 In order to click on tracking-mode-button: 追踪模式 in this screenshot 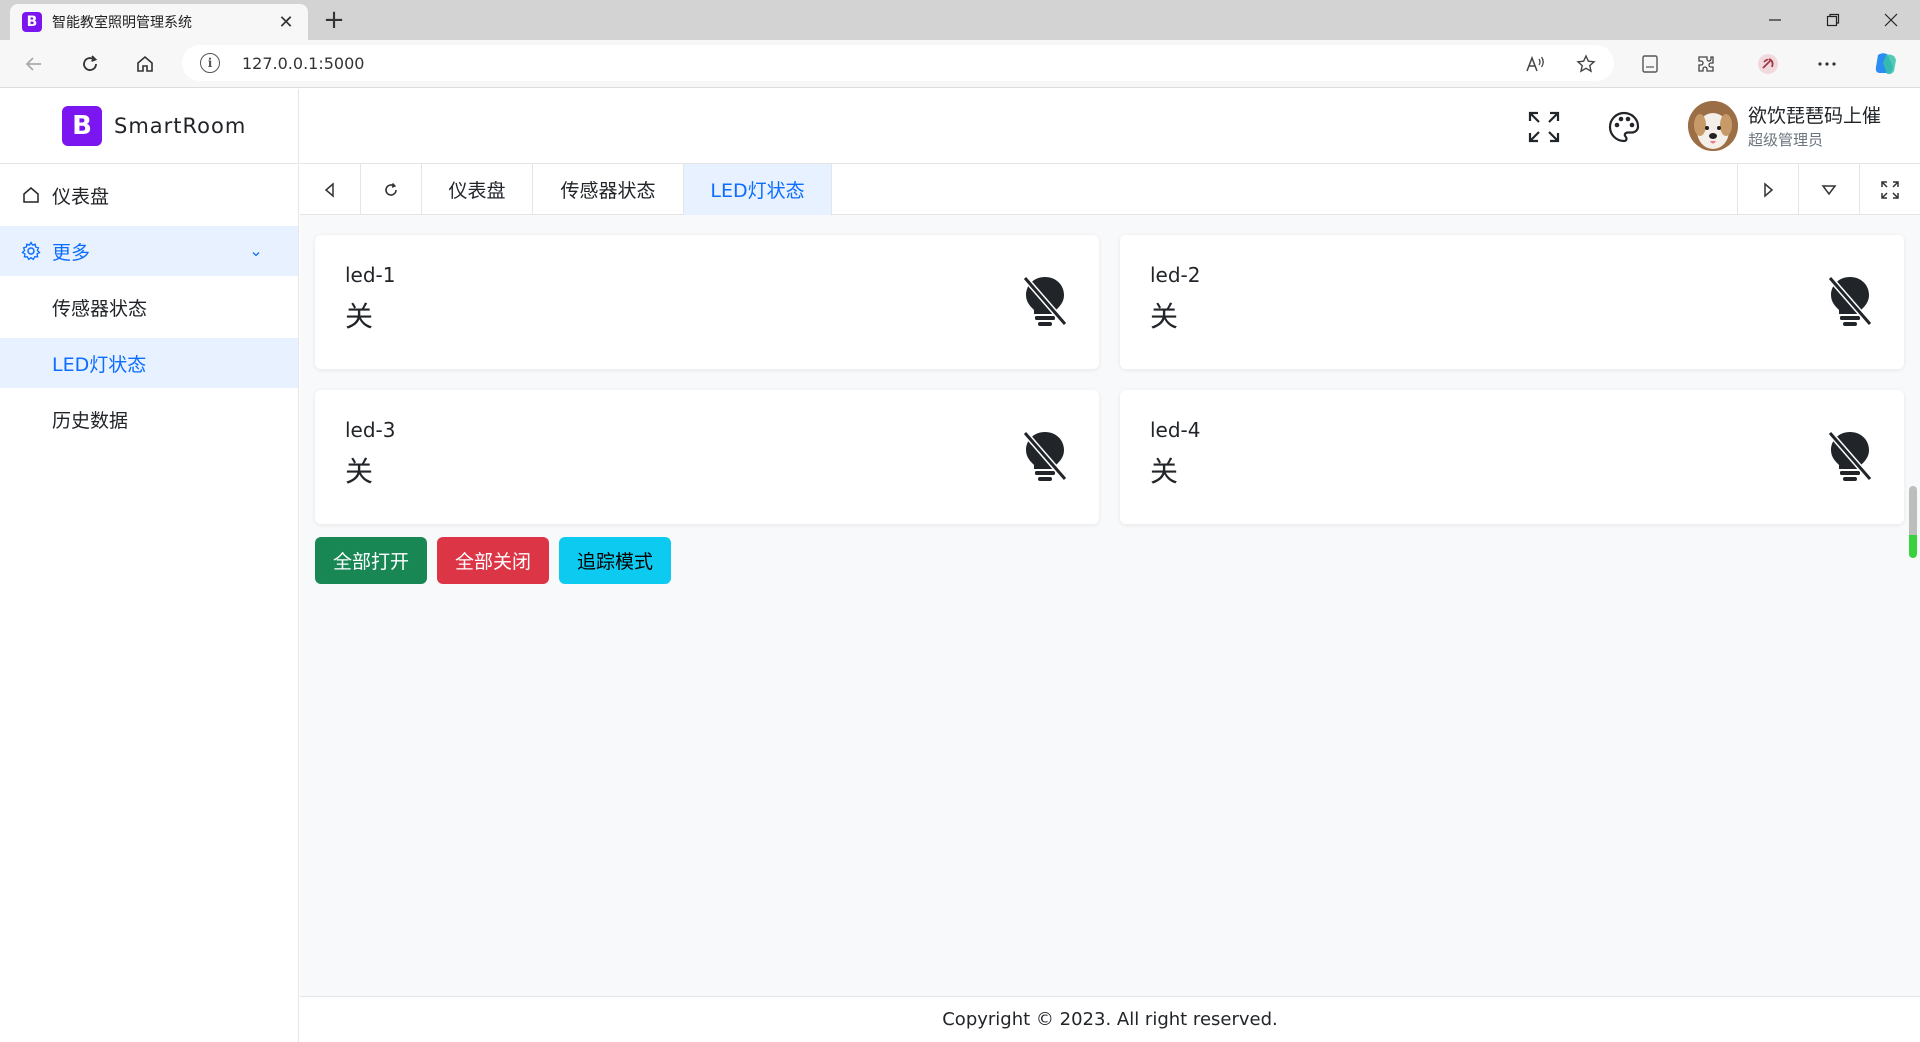, I will do `click(615, 560)`.